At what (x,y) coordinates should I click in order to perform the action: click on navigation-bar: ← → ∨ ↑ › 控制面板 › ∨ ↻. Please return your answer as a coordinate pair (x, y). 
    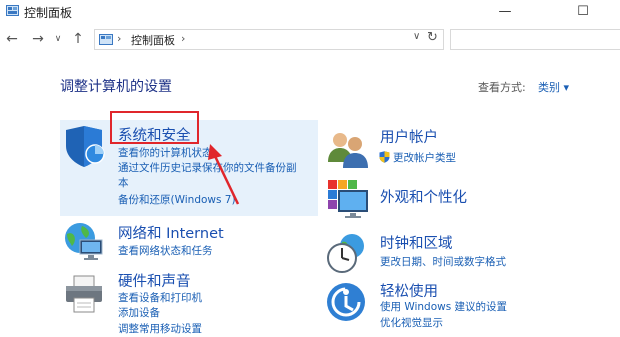
    Looking at the image, I should click on (310, 40).